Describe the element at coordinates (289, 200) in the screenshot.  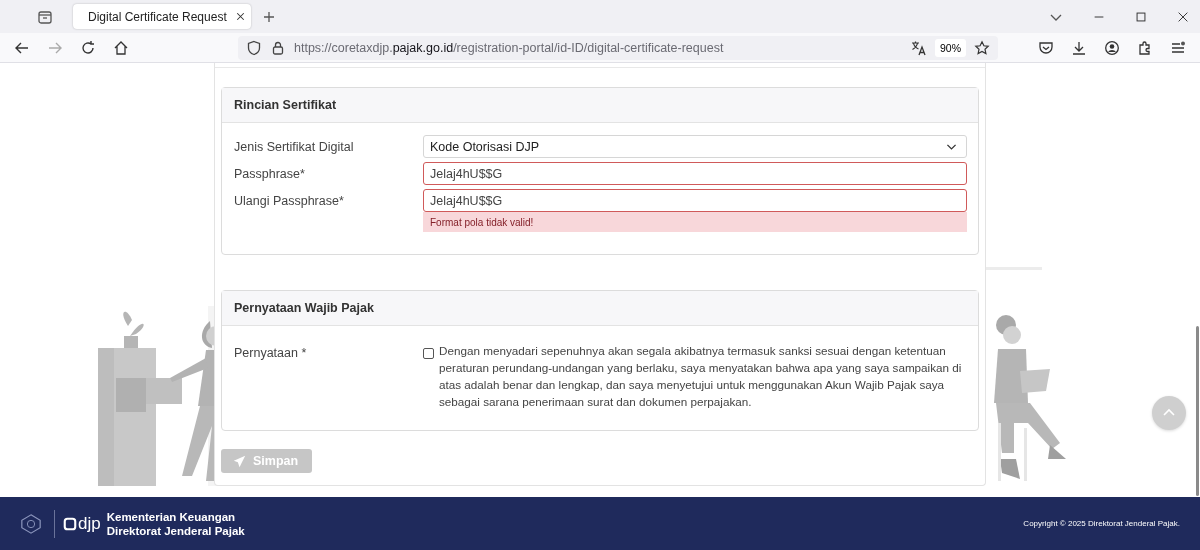
I see `field-label: Ulangi Passphrase*` at that location.